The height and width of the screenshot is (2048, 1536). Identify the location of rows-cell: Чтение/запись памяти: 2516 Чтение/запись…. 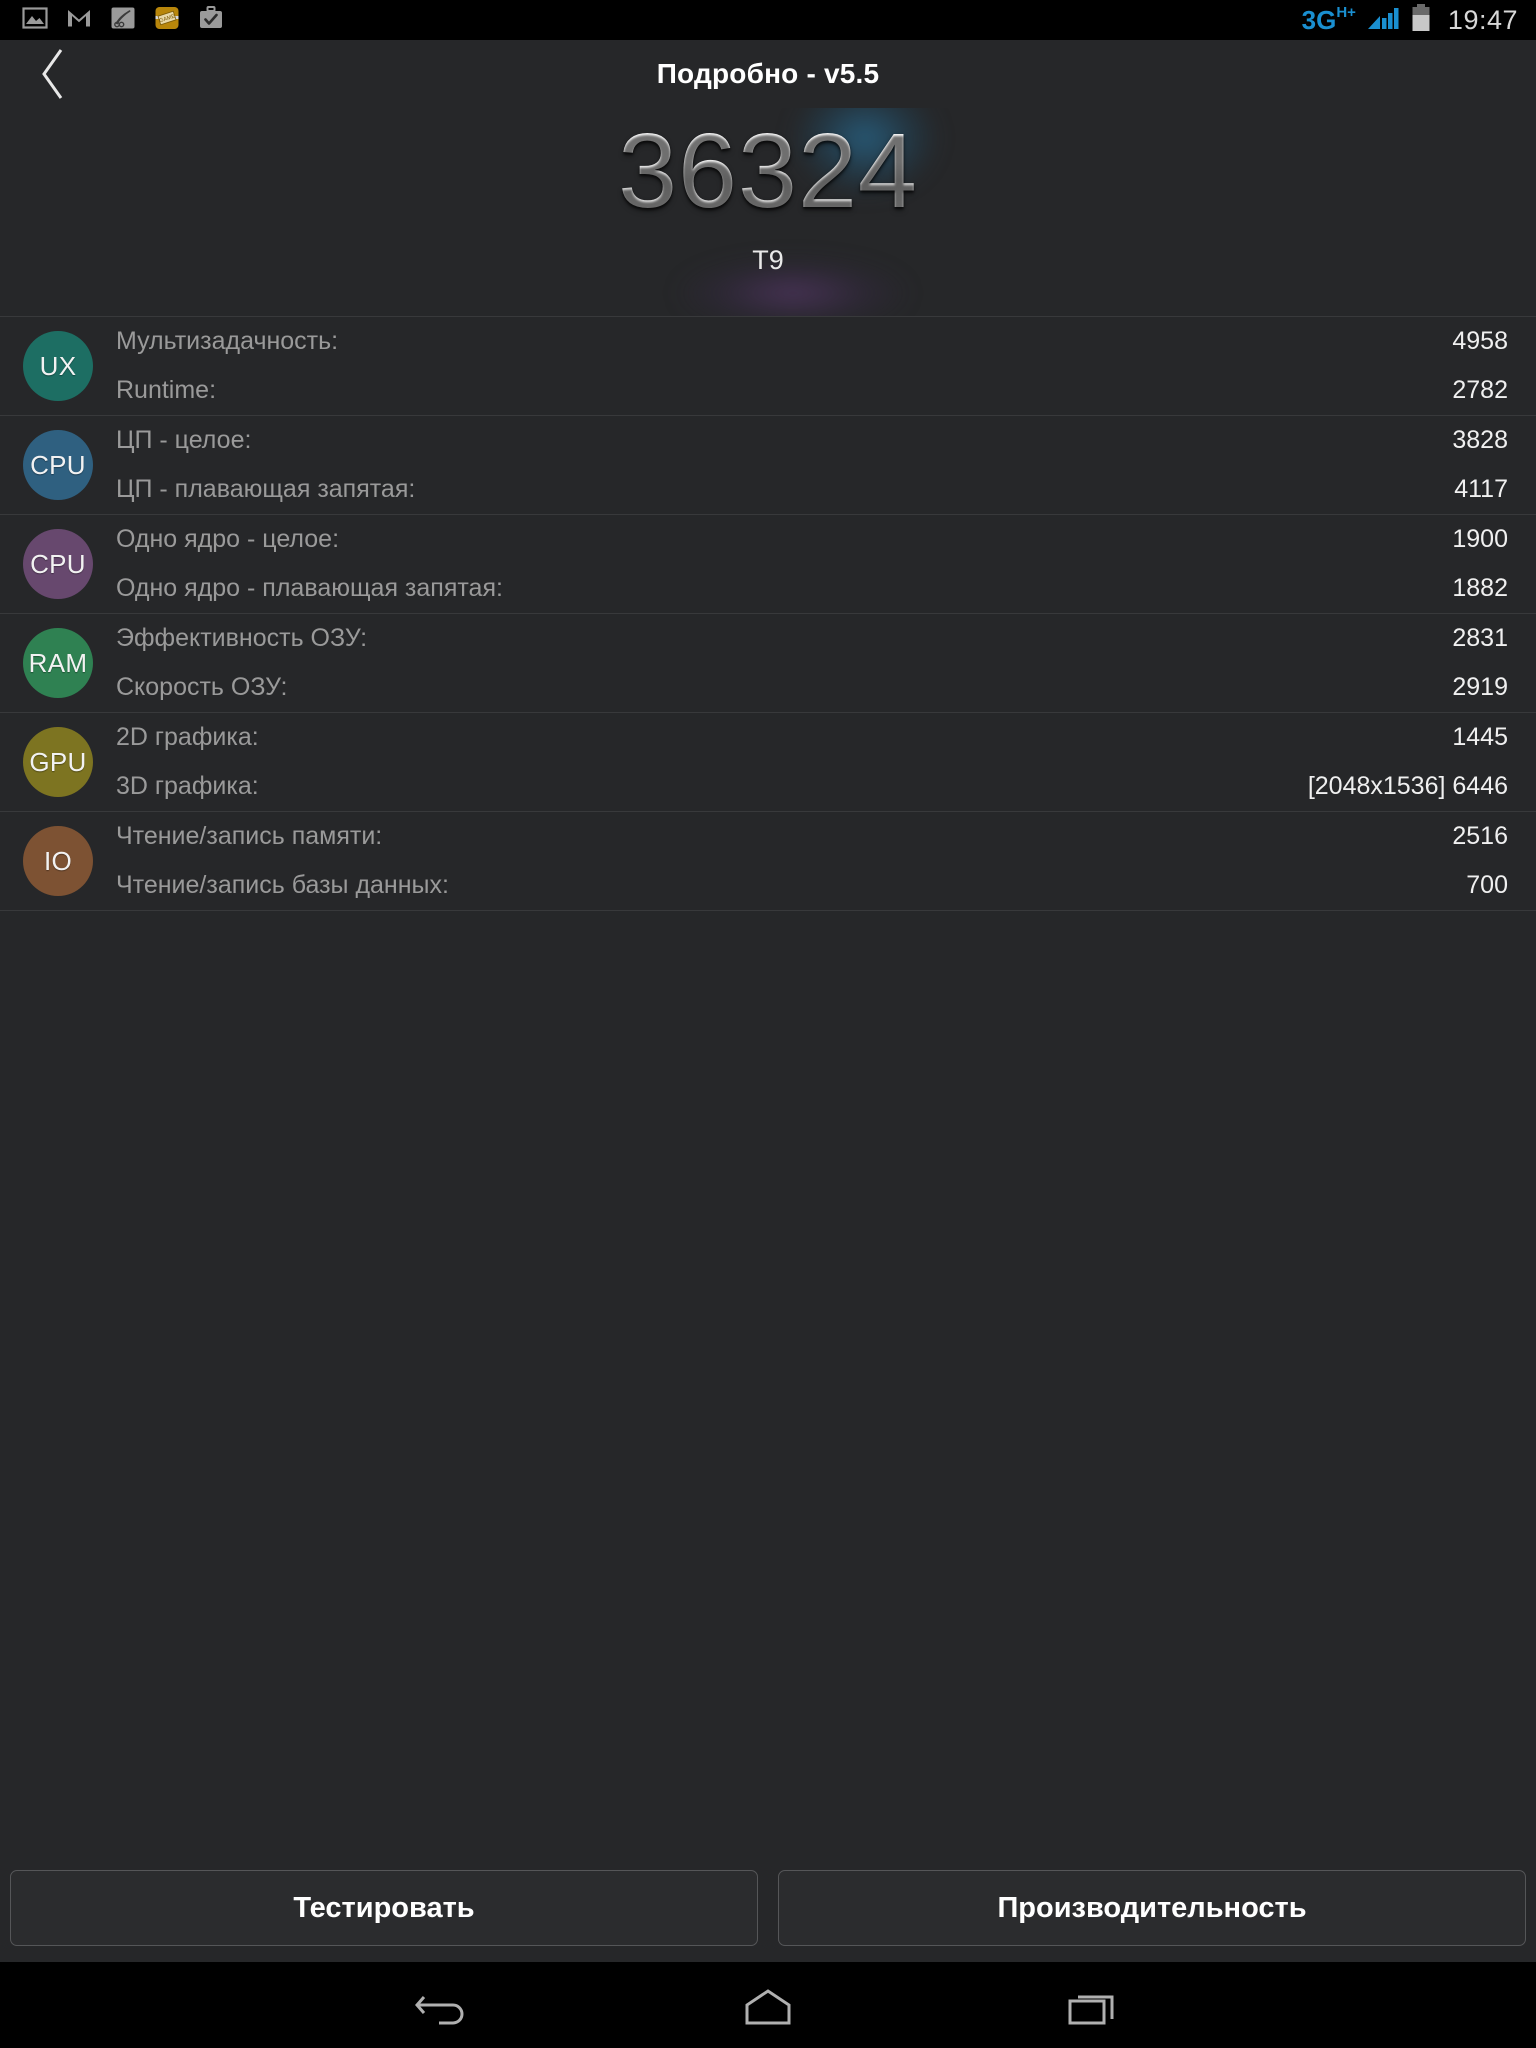
(812, 861).